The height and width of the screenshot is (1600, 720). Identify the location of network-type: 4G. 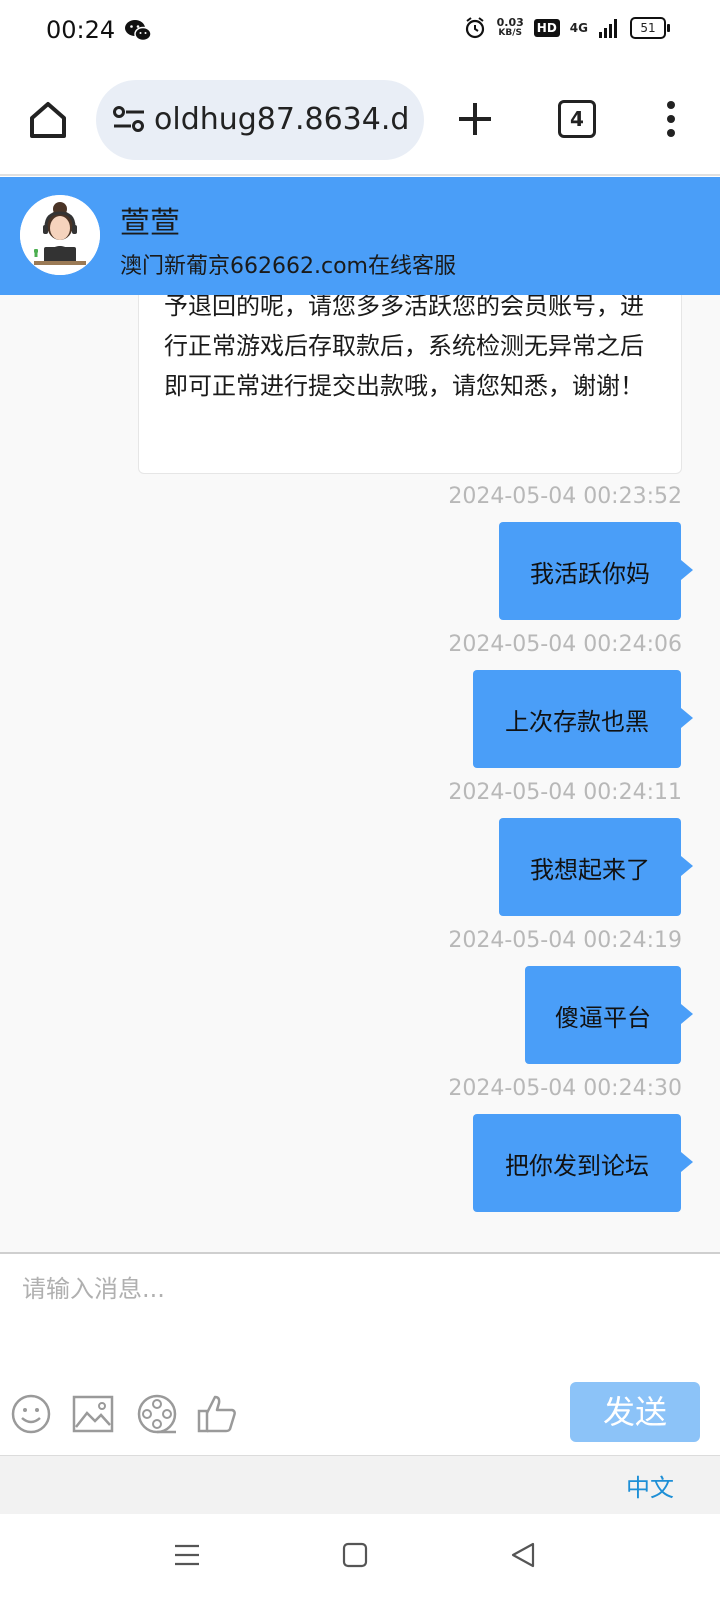
(578, 28).